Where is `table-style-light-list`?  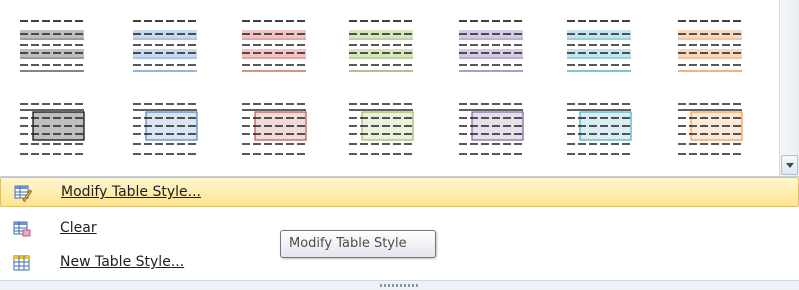
table-style-light-list is located at coordinates (52, 130).